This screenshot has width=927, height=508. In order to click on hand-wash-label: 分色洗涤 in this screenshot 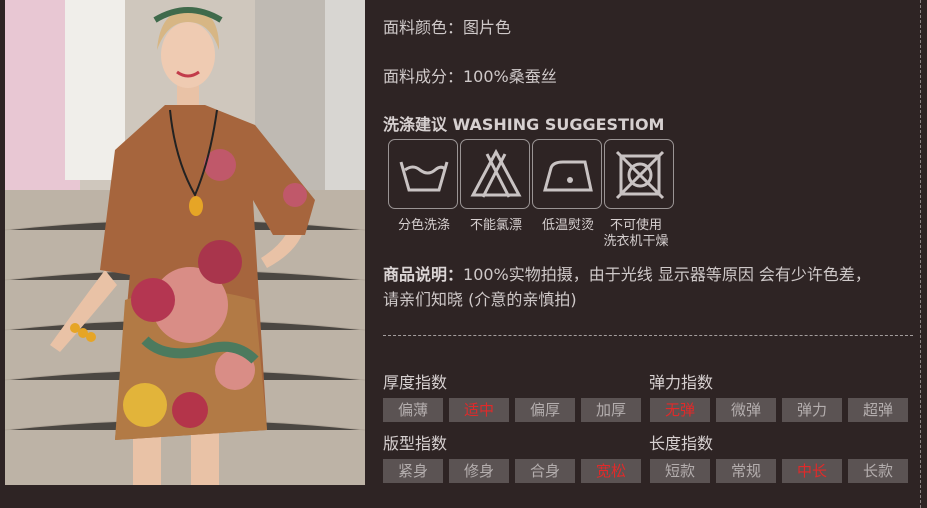, I will do `click(423, 225)`.